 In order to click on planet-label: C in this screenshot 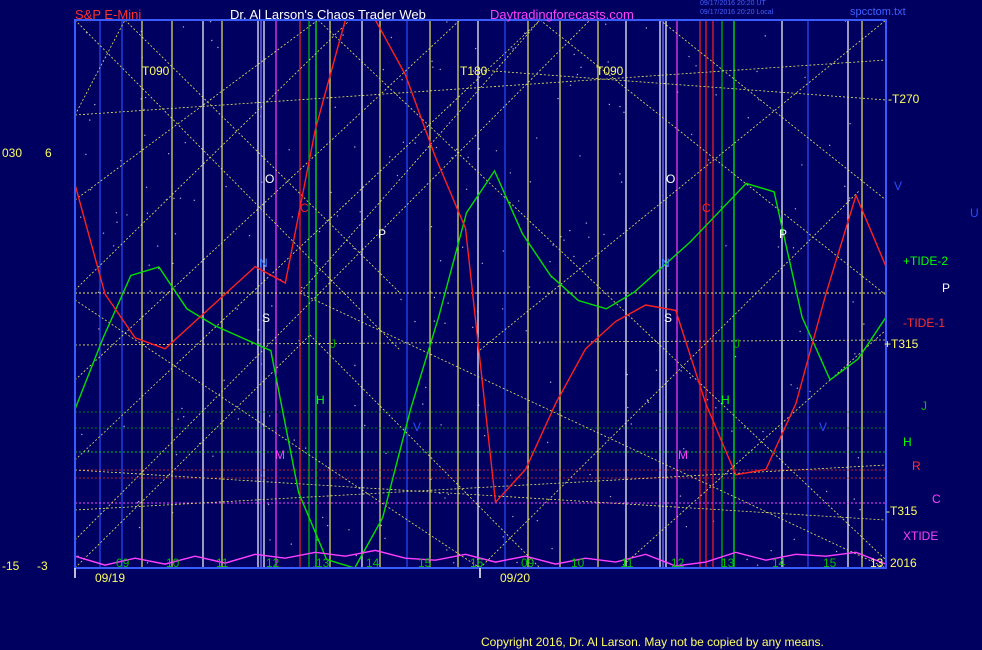, I will do `click(706, 208)`.